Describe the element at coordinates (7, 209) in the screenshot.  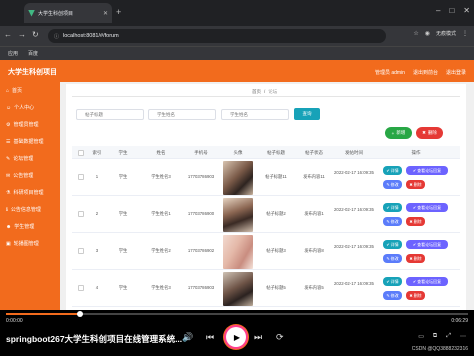
I see `sidebar-item-icon: ℹ` at that location.